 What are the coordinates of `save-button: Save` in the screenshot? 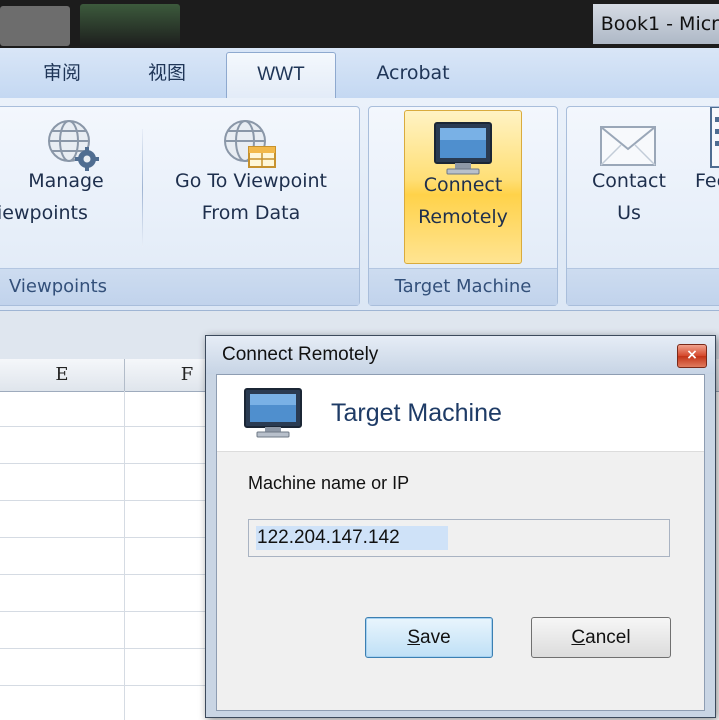 It's located at (429, 637).